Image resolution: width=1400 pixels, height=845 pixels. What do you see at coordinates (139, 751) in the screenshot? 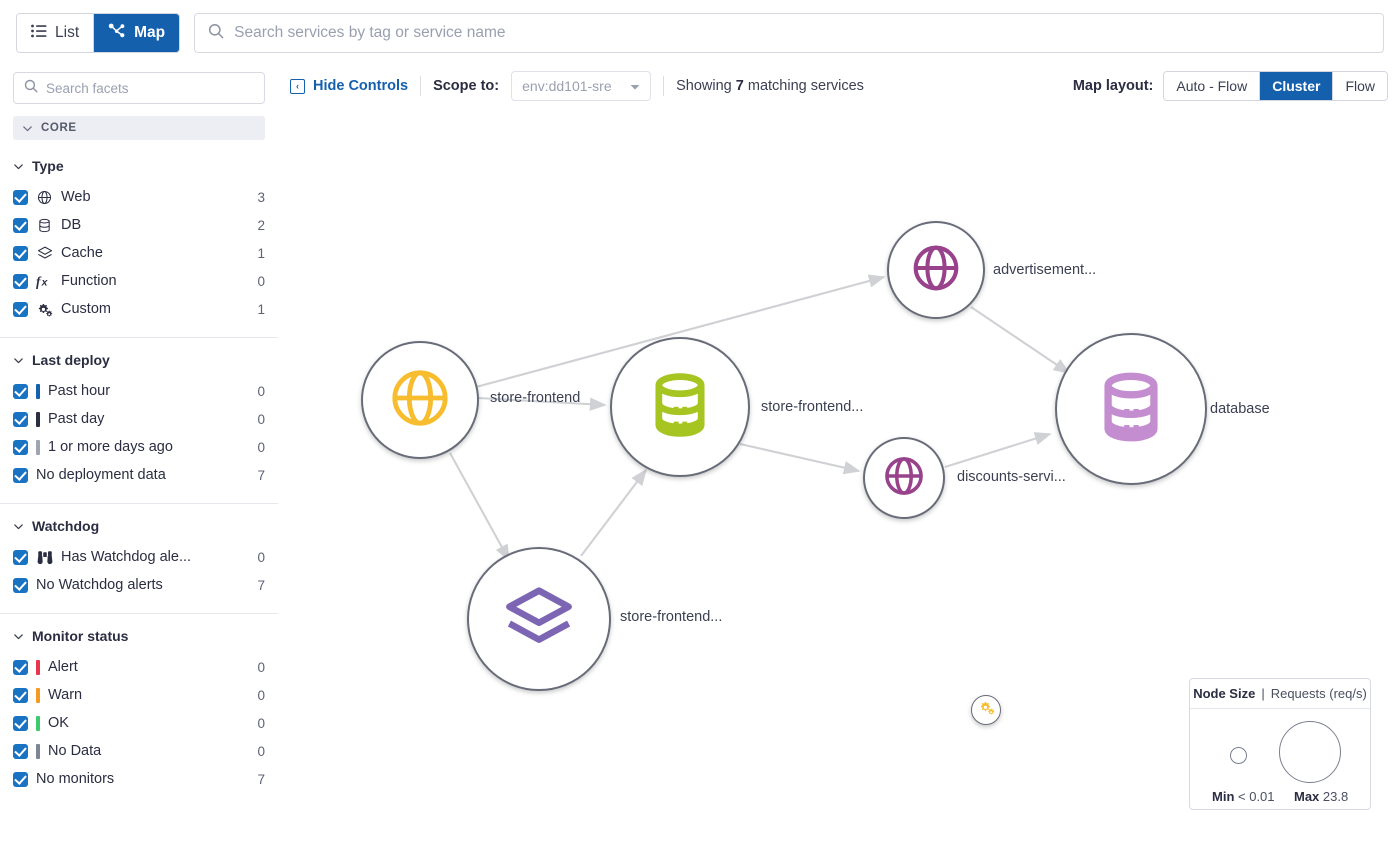
I see `facet-item-no-data: No Data 0` at bounding box center [139, 751].